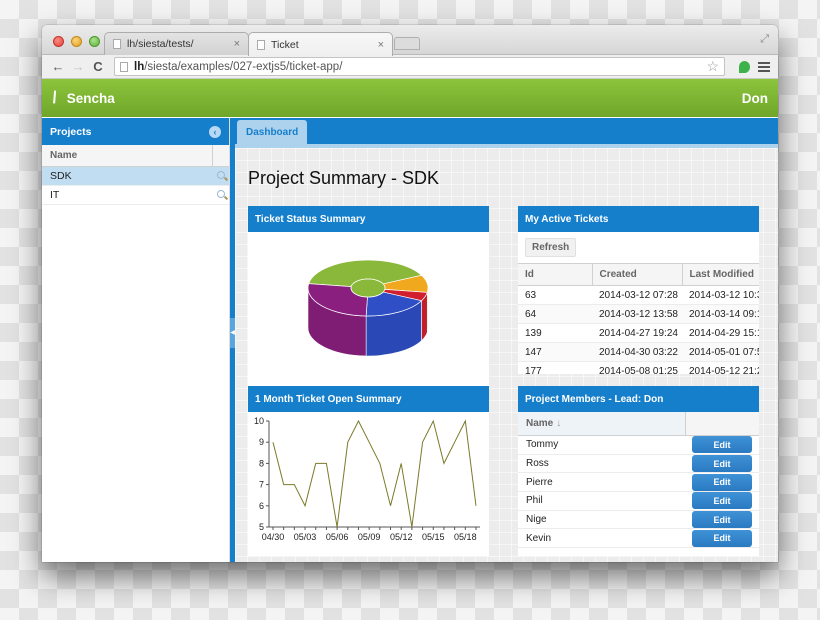 The width and height of the screenshot is (820, 620). What do you see at coordinates (176, 43) in the screenshot?
I see `browser-tab-tests: lh/siesta/tests/ ×` at bounding box center [176, 43].